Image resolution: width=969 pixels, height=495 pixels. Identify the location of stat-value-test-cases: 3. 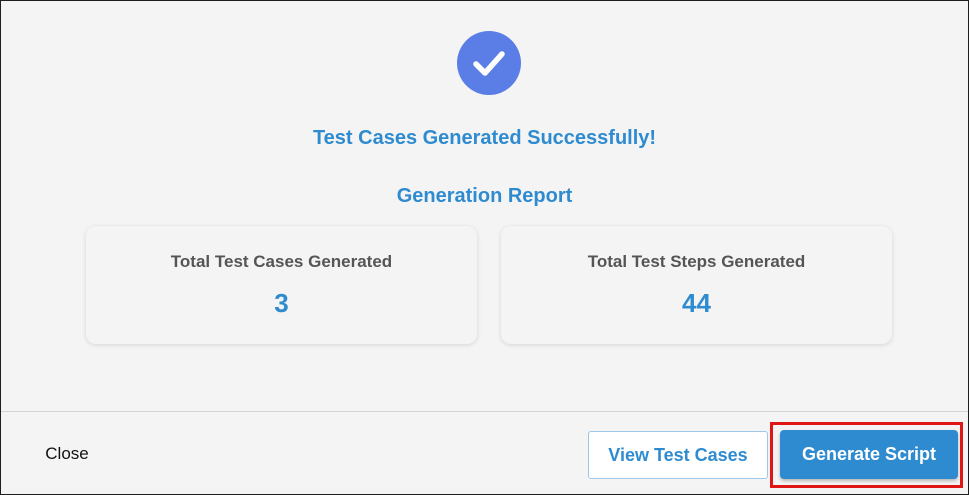
(281, 303).